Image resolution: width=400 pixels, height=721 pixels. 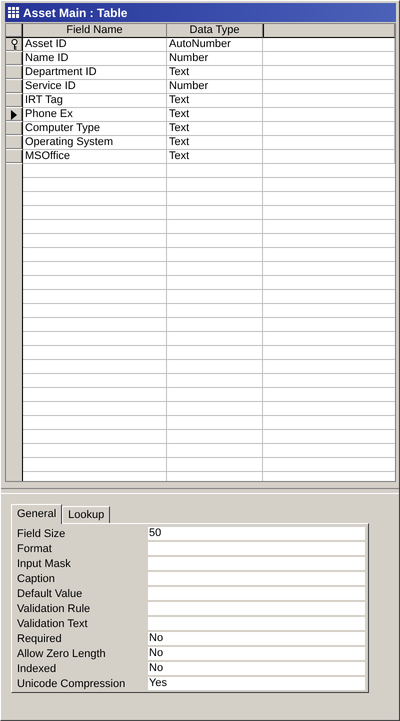 I want to click on column-header, so click(x=329, y=31).